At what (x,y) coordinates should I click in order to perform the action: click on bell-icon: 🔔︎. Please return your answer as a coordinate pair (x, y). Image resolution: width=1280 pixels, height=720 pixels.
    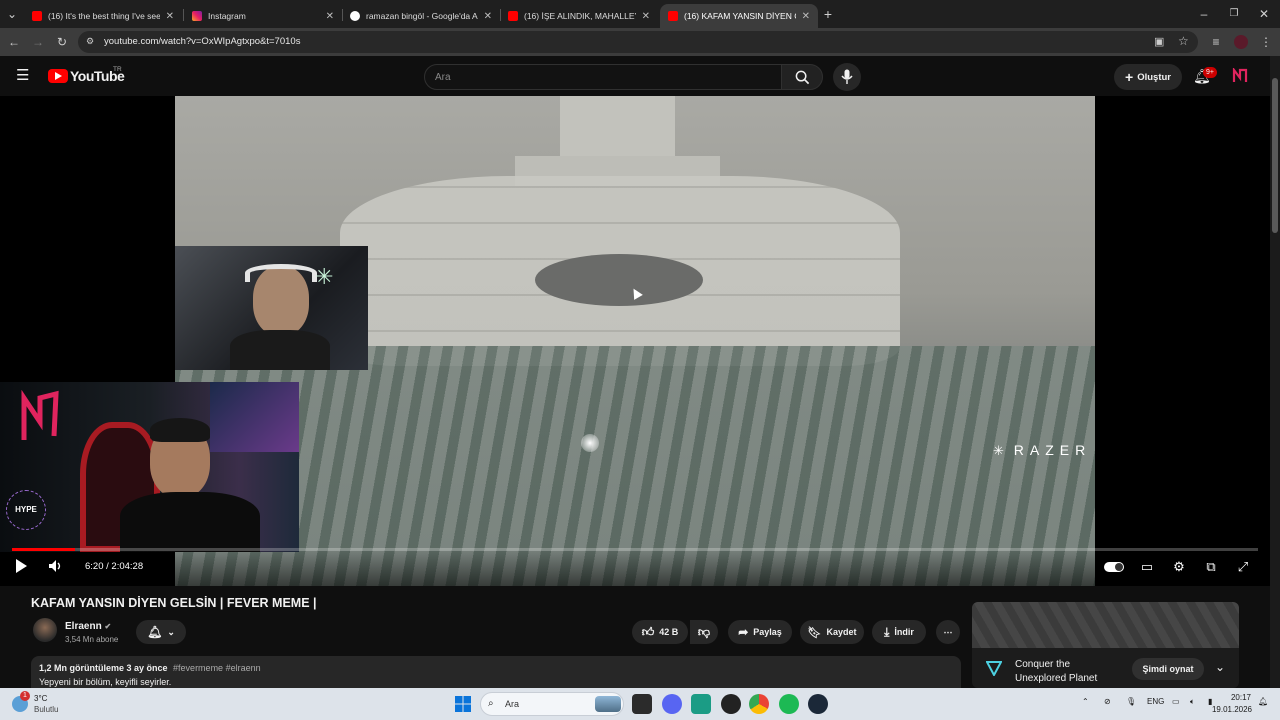
    Looking at the image, I should click on (155, 632).